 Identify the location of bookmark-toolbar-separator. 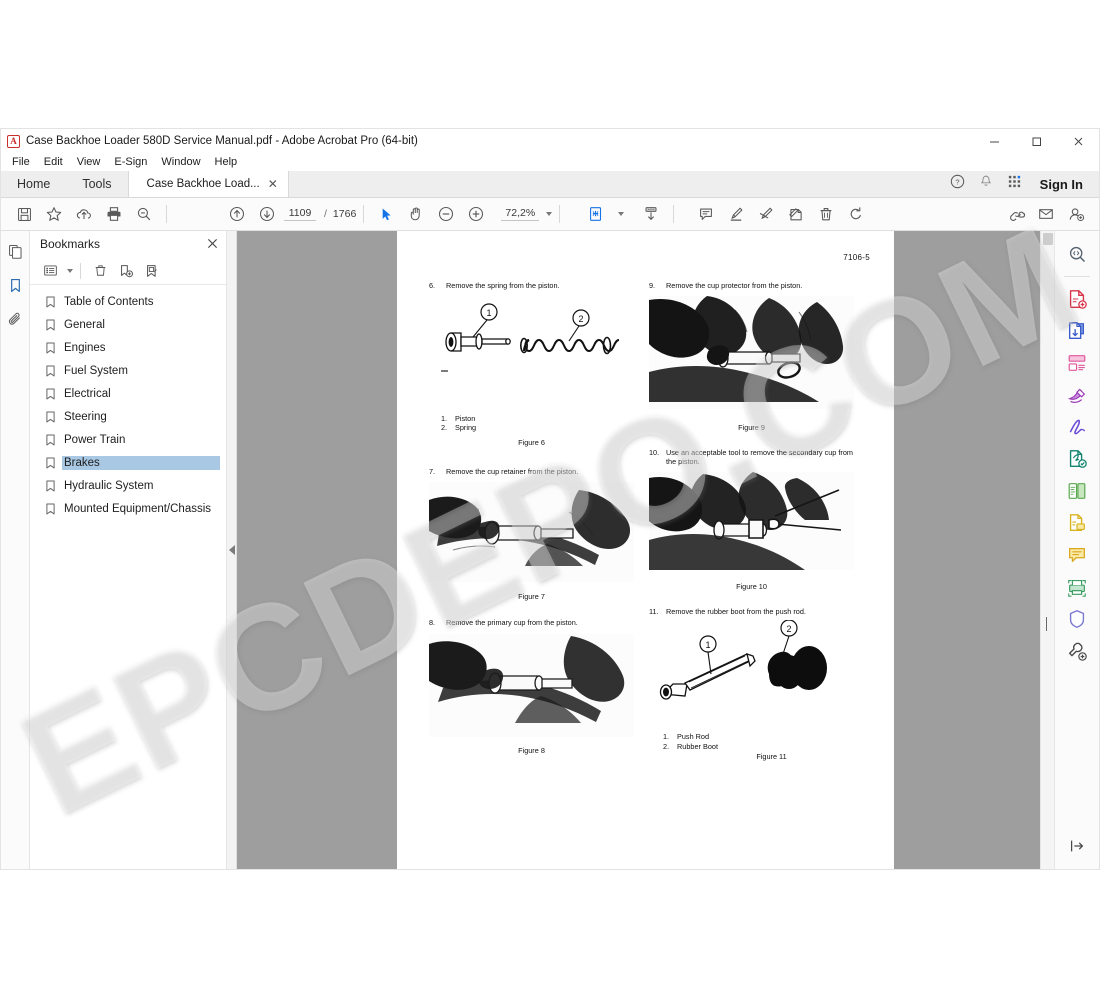
(80, 270).